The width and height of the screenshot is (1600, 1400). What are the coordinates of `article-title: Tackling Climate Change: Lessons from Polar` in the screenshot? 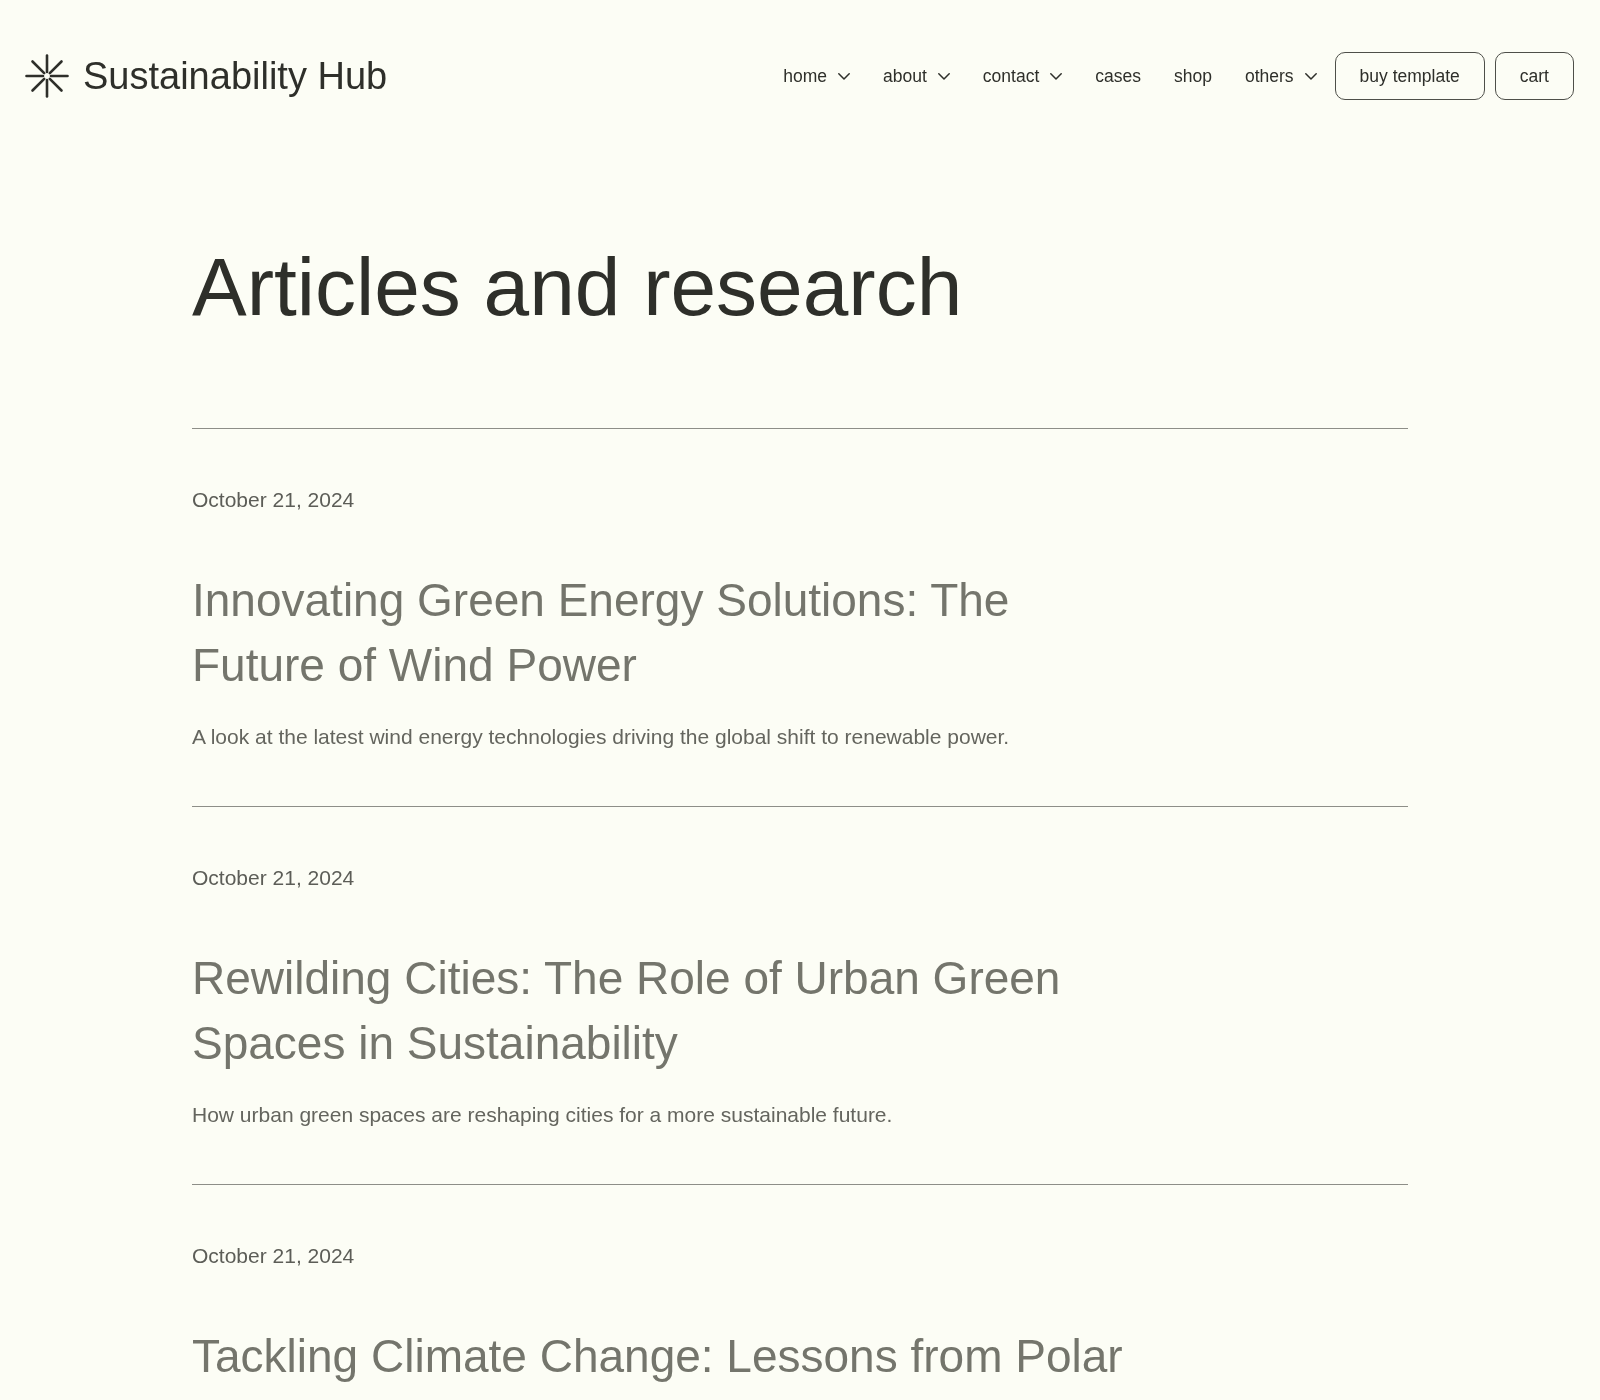 It's located at (664, 1356).